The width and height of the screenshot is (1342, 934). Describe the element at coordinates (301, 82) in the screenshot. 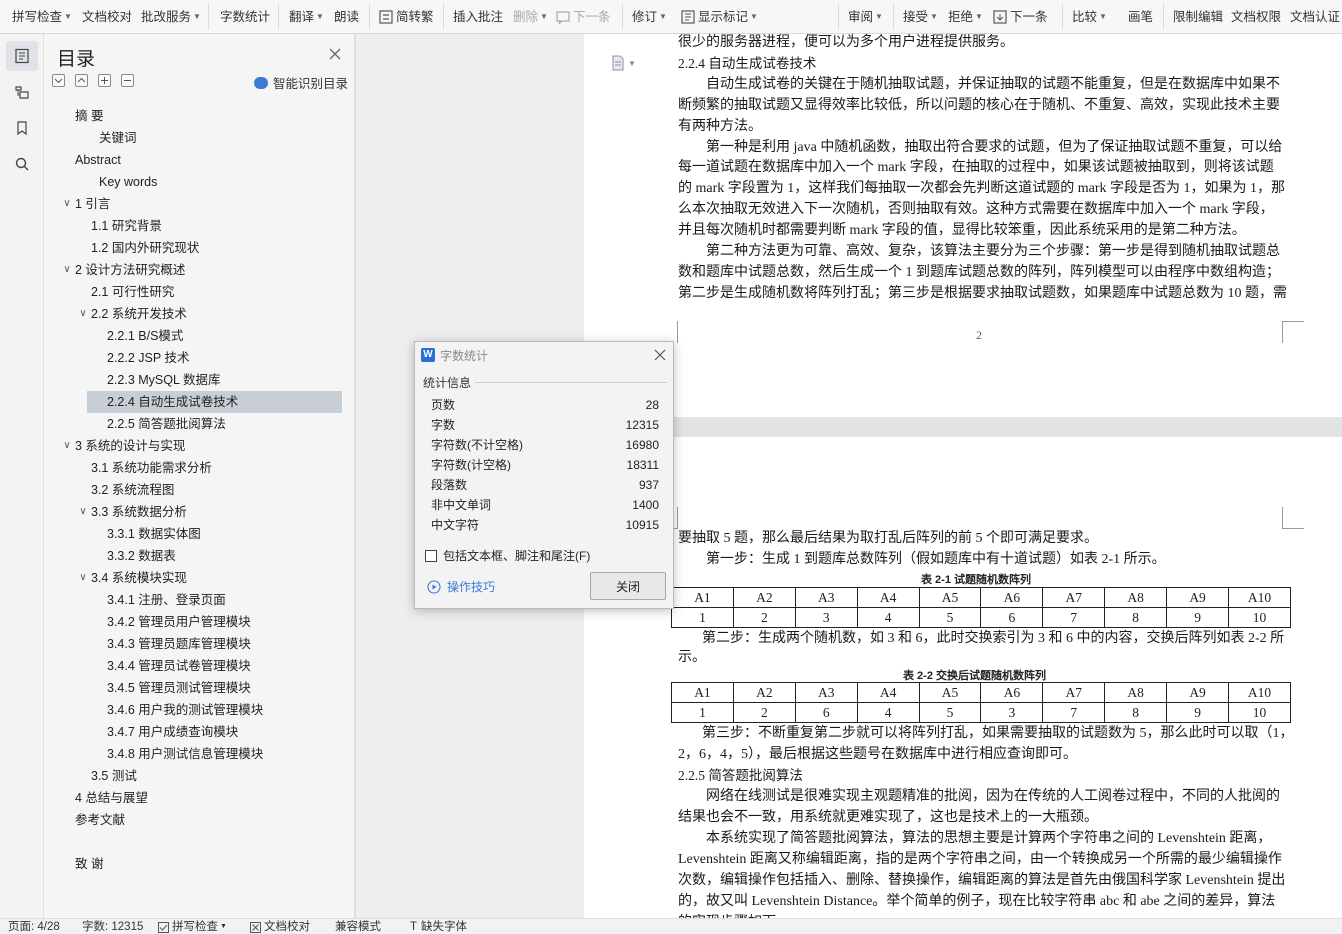

I see `smart-toc-button: 智能识别目录` at that location.